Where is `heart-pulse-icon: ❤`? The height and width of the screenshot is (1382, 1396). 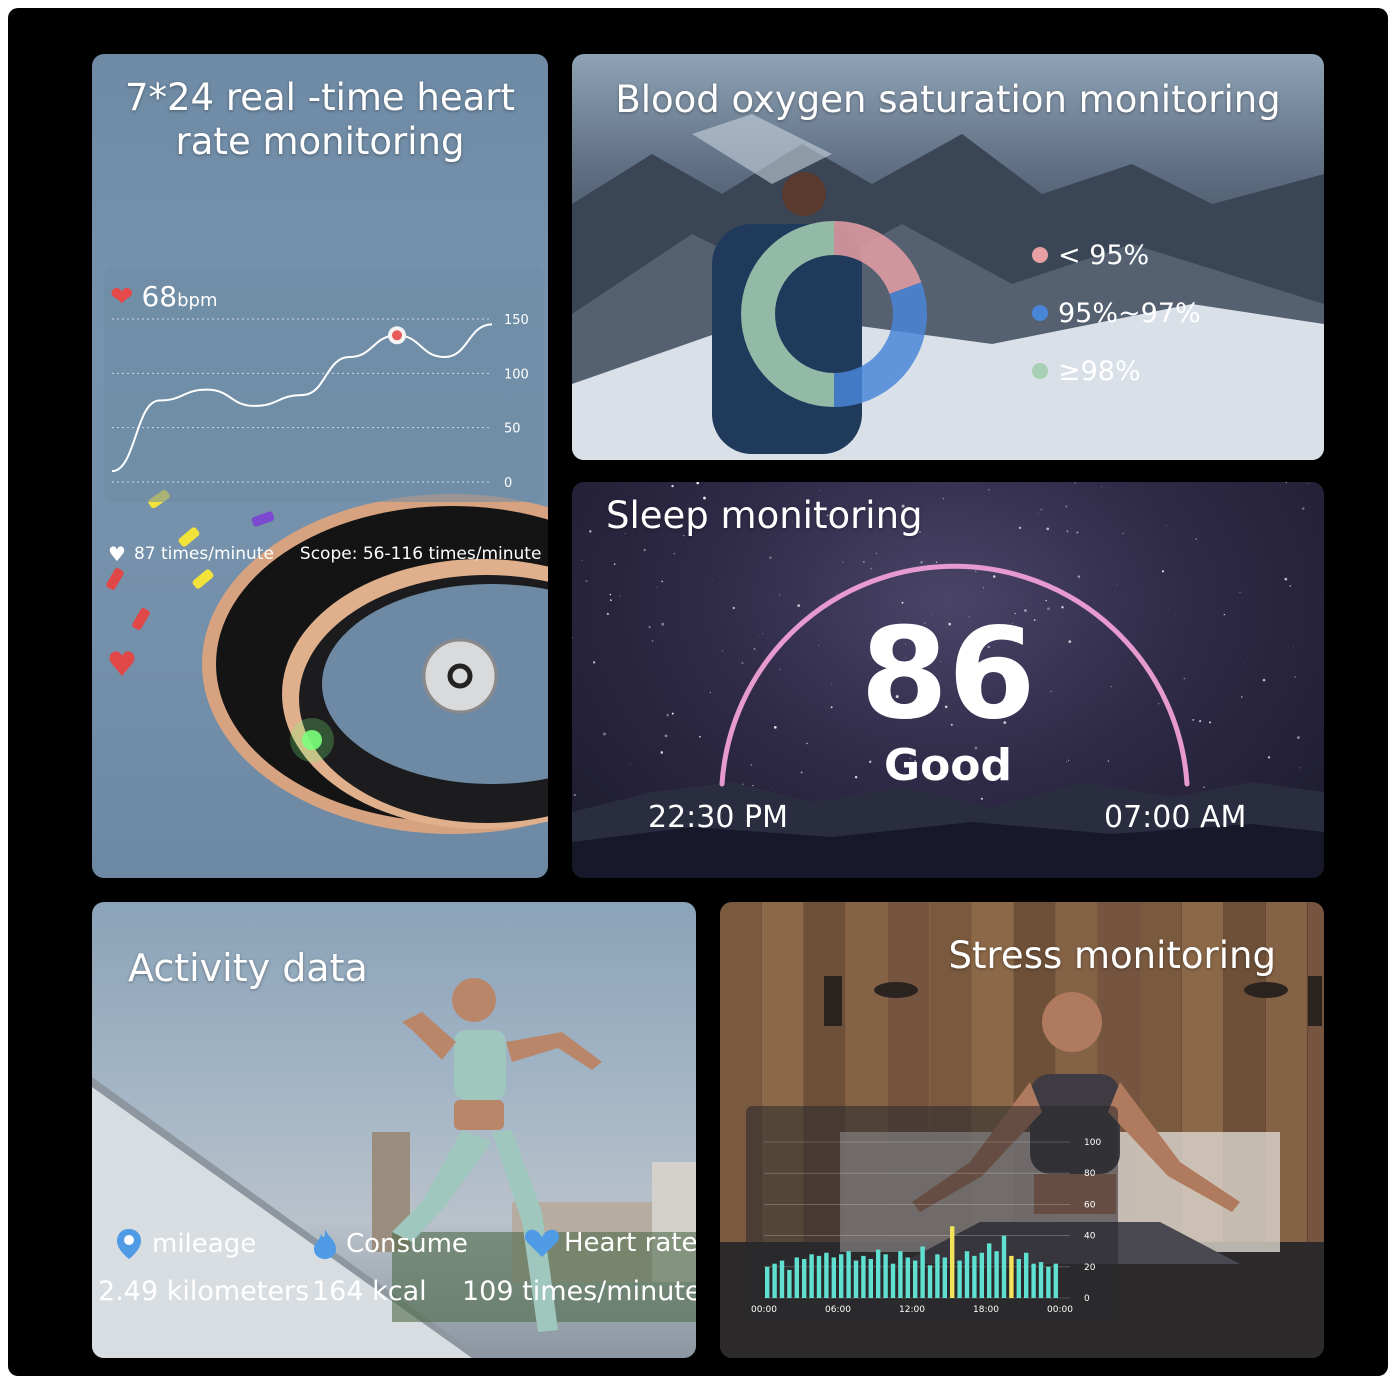
heart-pulse-icon: ❤ is located at coordinates (122, 296).